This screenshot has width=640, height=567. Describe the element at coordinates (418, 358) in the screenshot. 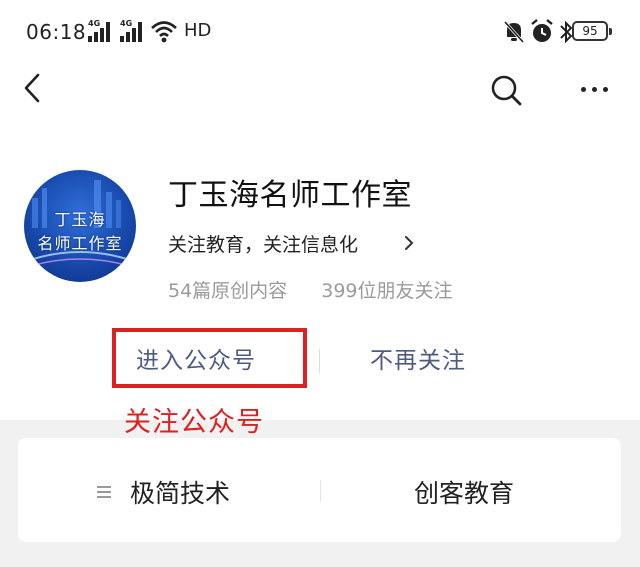

I see `unfollow-button: 不再关注` at that location.